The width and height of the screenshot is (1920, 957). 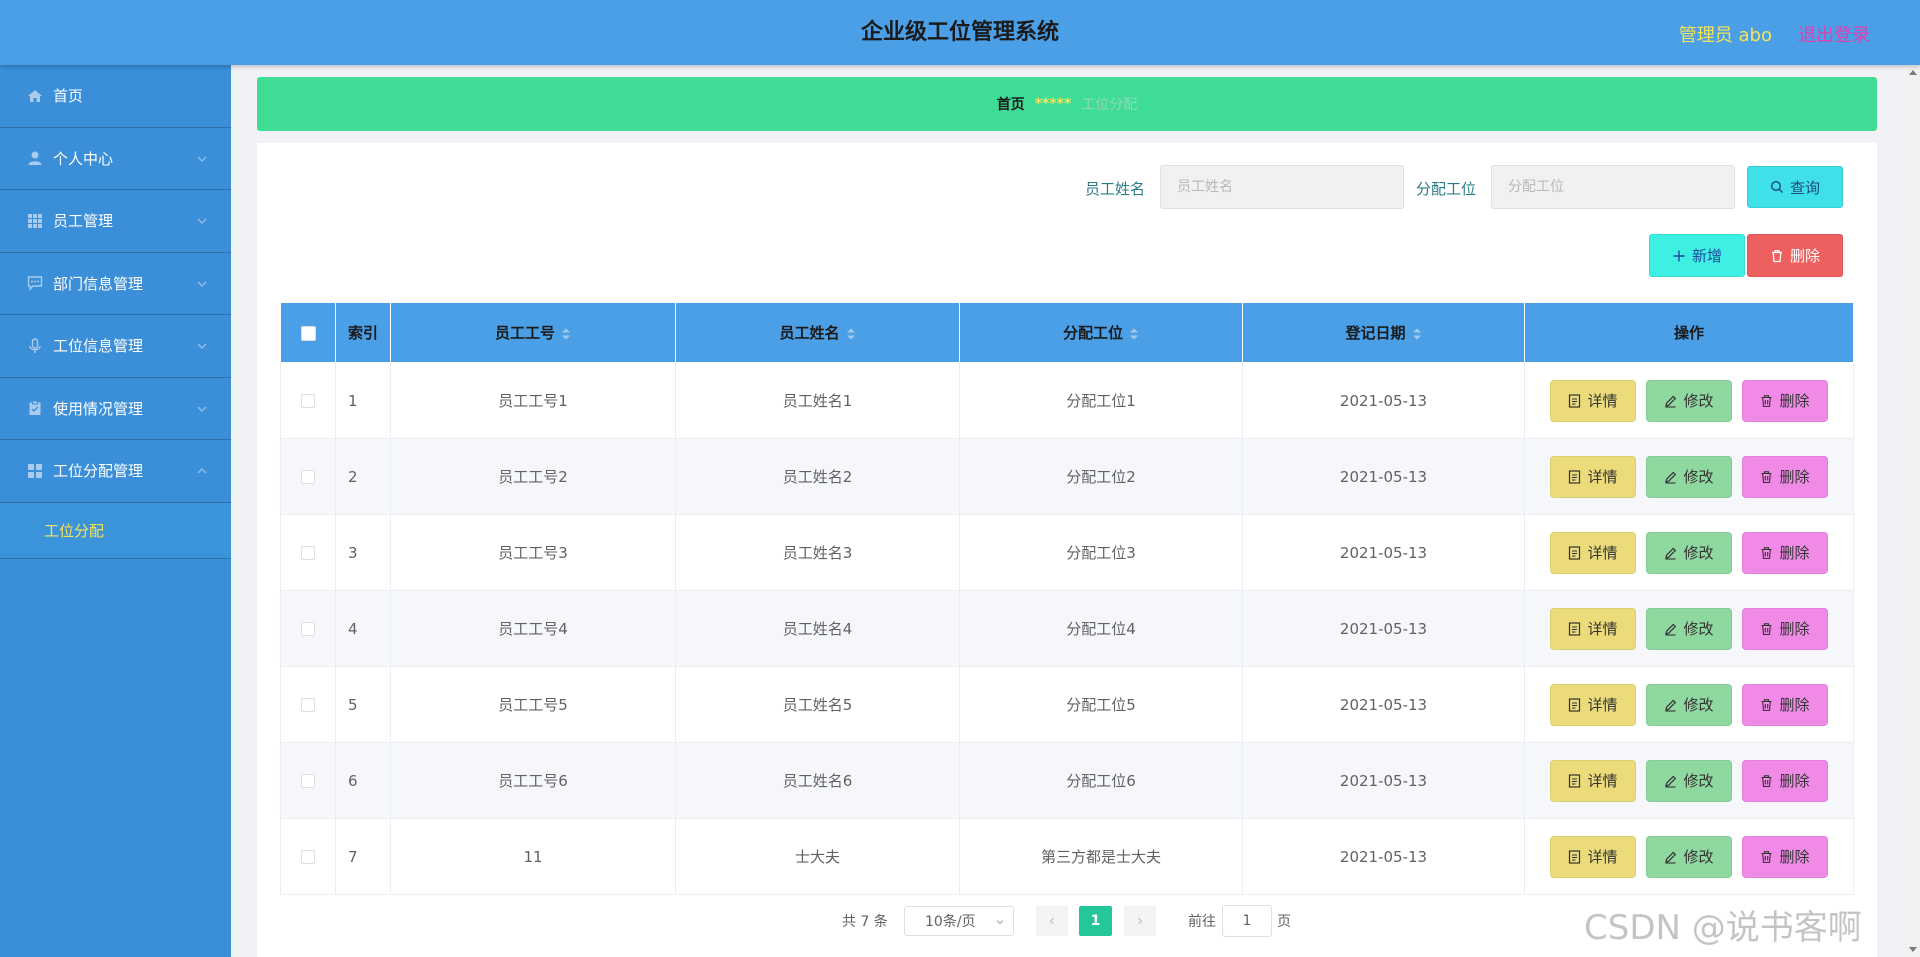 What do you see at coordinates (308, 333) in the screenshot?
I see `select-all-checkbox` at bounding box center [308, 333].